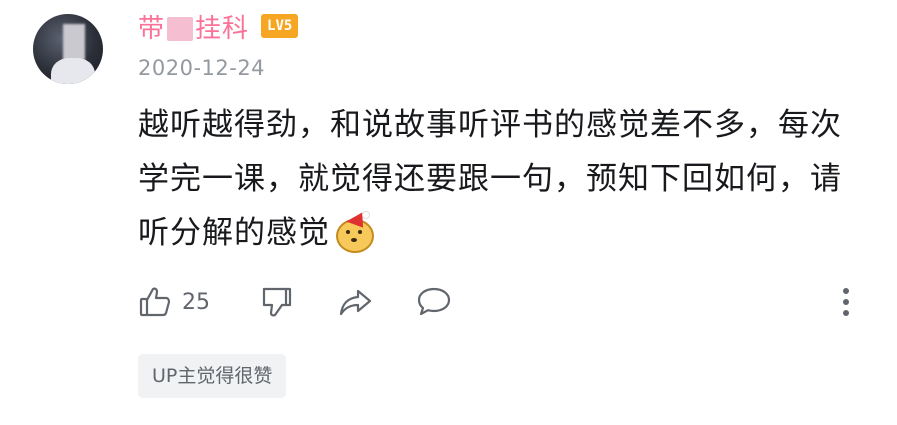  I want to click on avatar-figure, so click(73, 71).